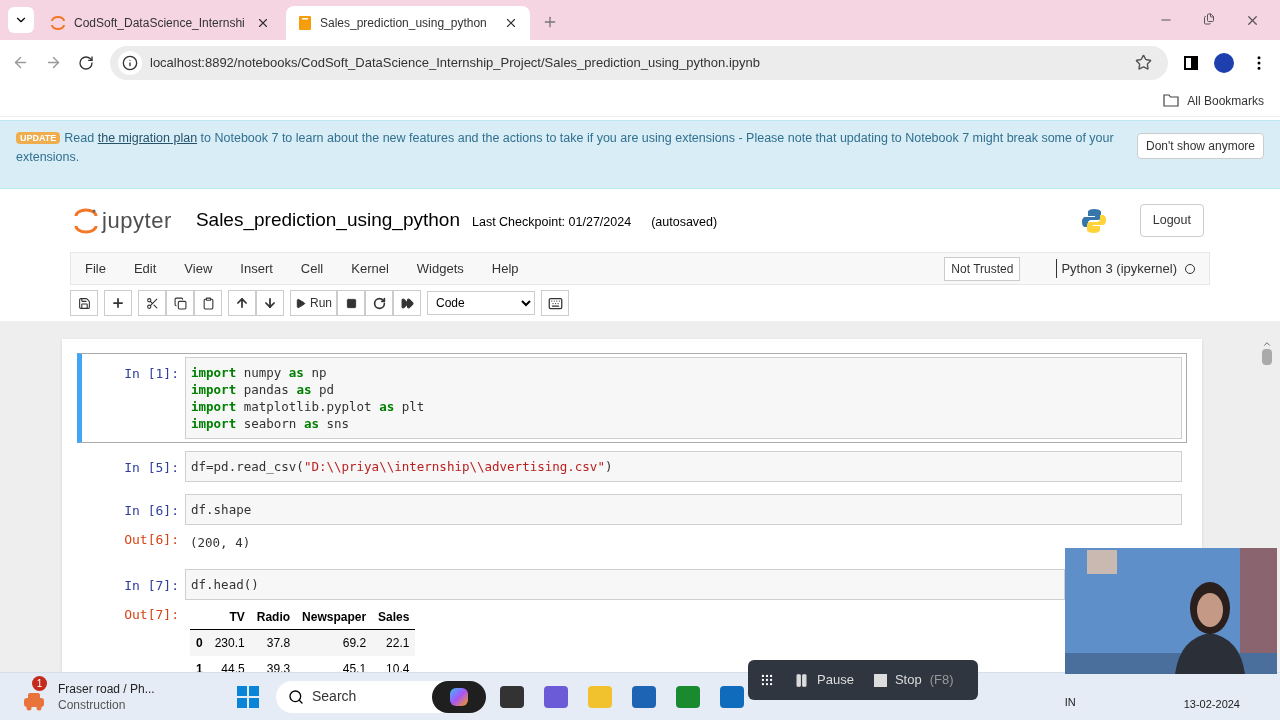 The image size is (1280, 720). Describe the element at coordinates (222, 509) in the screenshot. I see `code-line: df.shape` at that location.